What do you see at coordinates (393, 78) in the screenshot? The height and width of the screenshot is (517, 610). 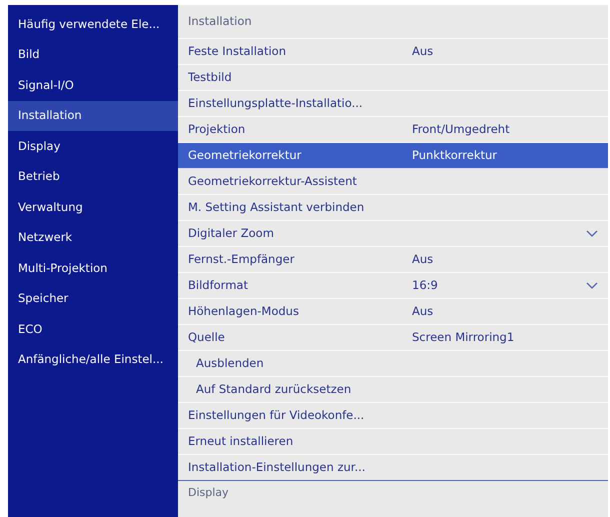 I see `settings-row: Testbild` at bounding box center [393, 78].